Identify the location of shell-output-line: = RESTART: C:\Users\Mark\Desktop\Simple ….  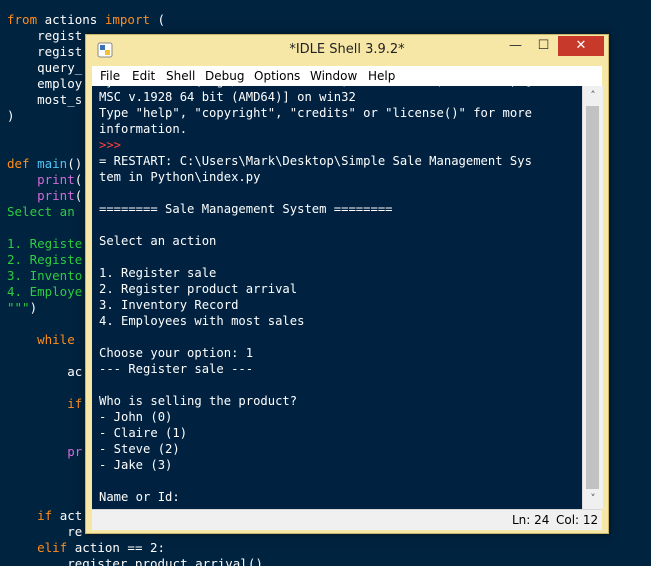
(315, 161).